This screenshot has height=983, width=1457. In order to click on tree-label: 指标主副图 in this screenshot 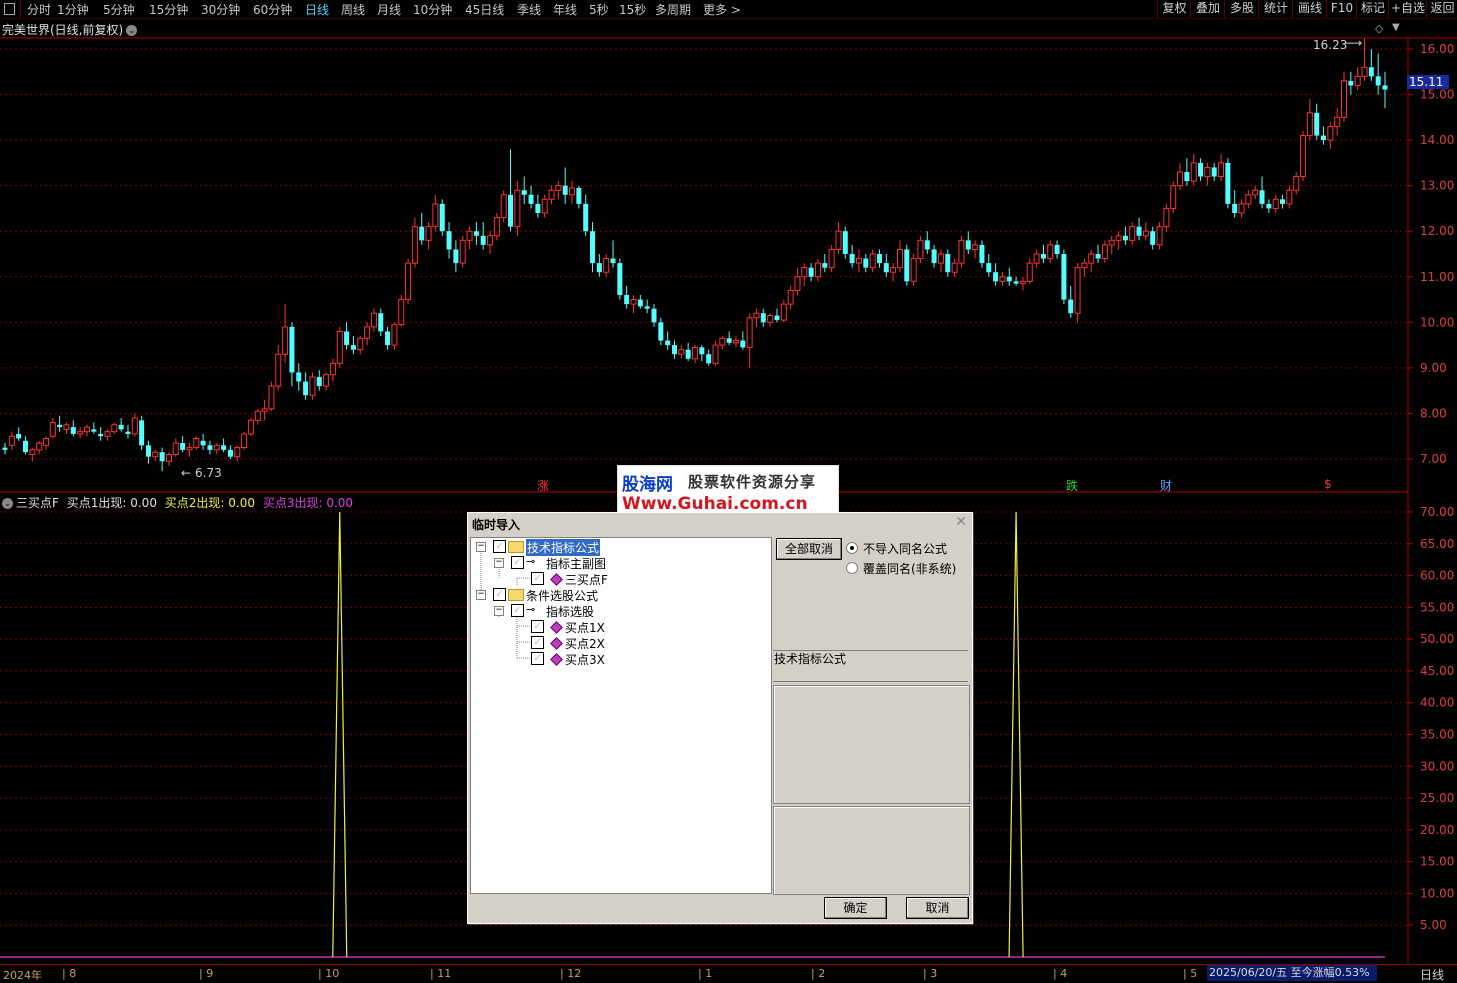, I will do `click(576, 563)`.